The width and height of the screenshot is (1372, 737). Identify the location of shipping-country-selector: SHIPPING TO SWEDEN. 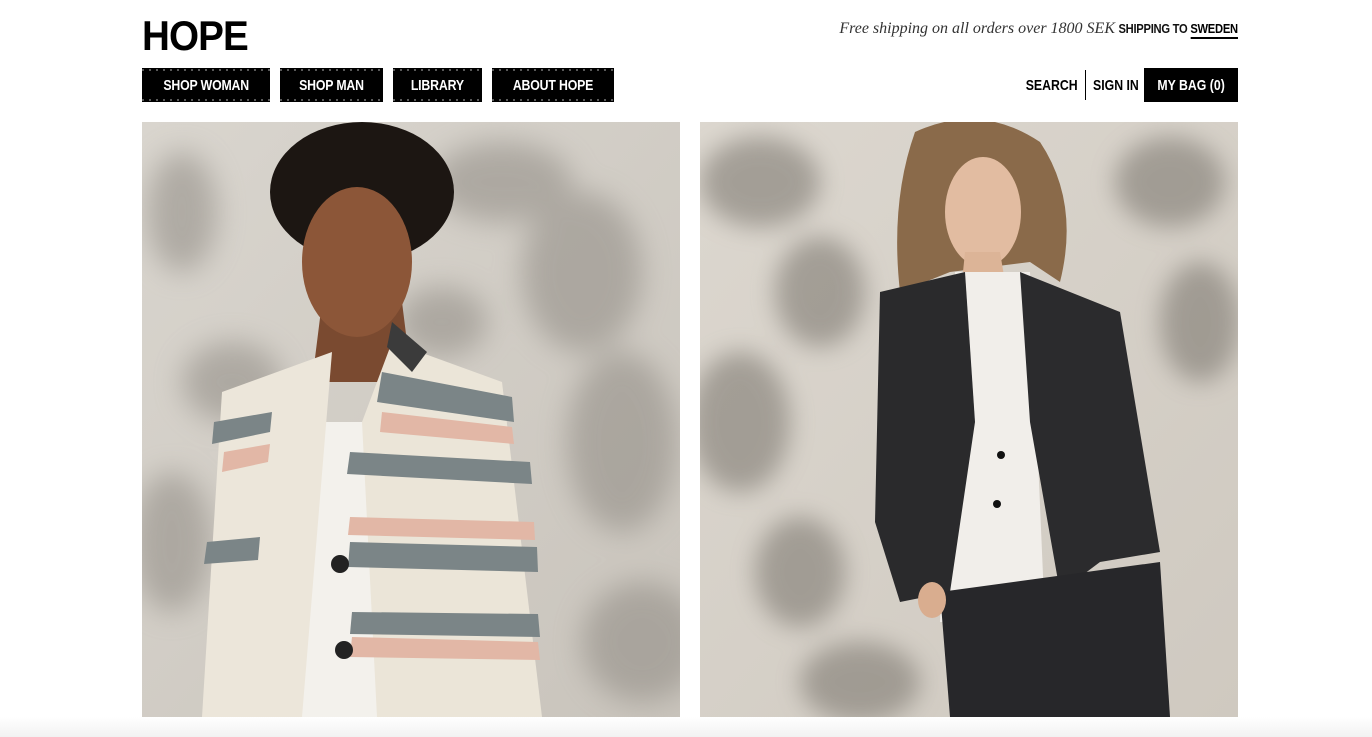
(1178, 30).